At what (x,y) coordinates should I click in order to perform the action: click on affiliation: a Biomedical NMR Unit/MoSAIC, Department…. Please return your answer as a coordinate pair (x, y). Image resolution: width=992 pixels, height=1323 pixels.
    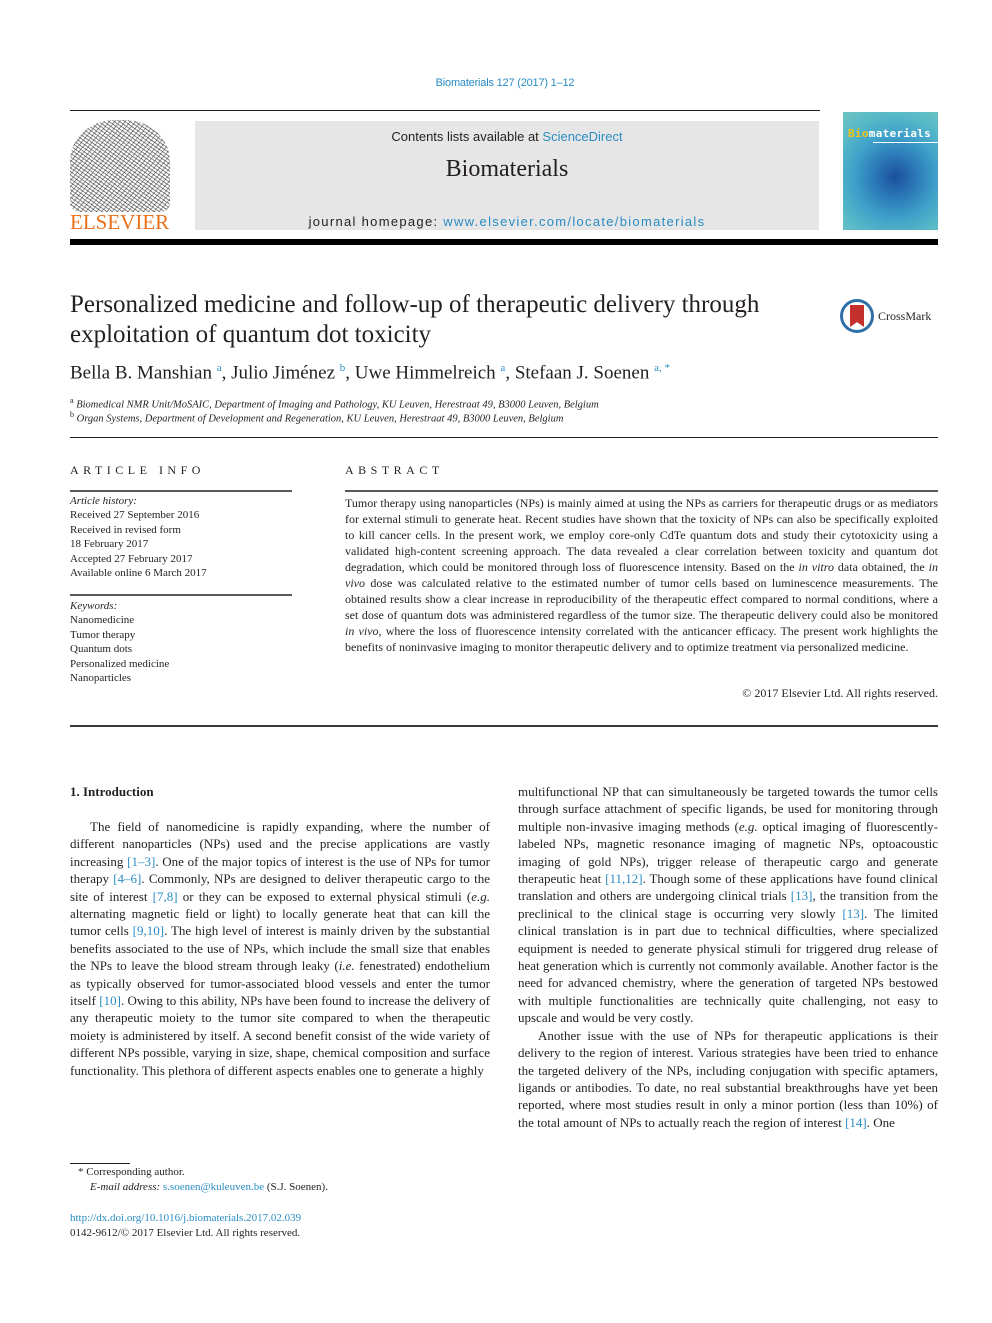
    Looking at the image, I should click on (334, 403).